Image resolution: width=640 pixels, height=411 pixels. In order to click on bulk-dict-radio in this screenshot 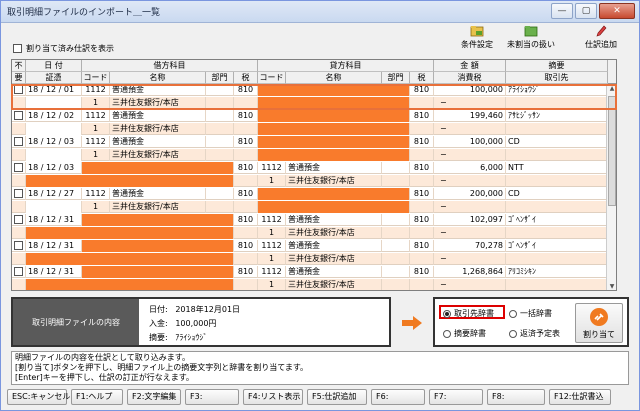, I will do `click(513, 313)`.